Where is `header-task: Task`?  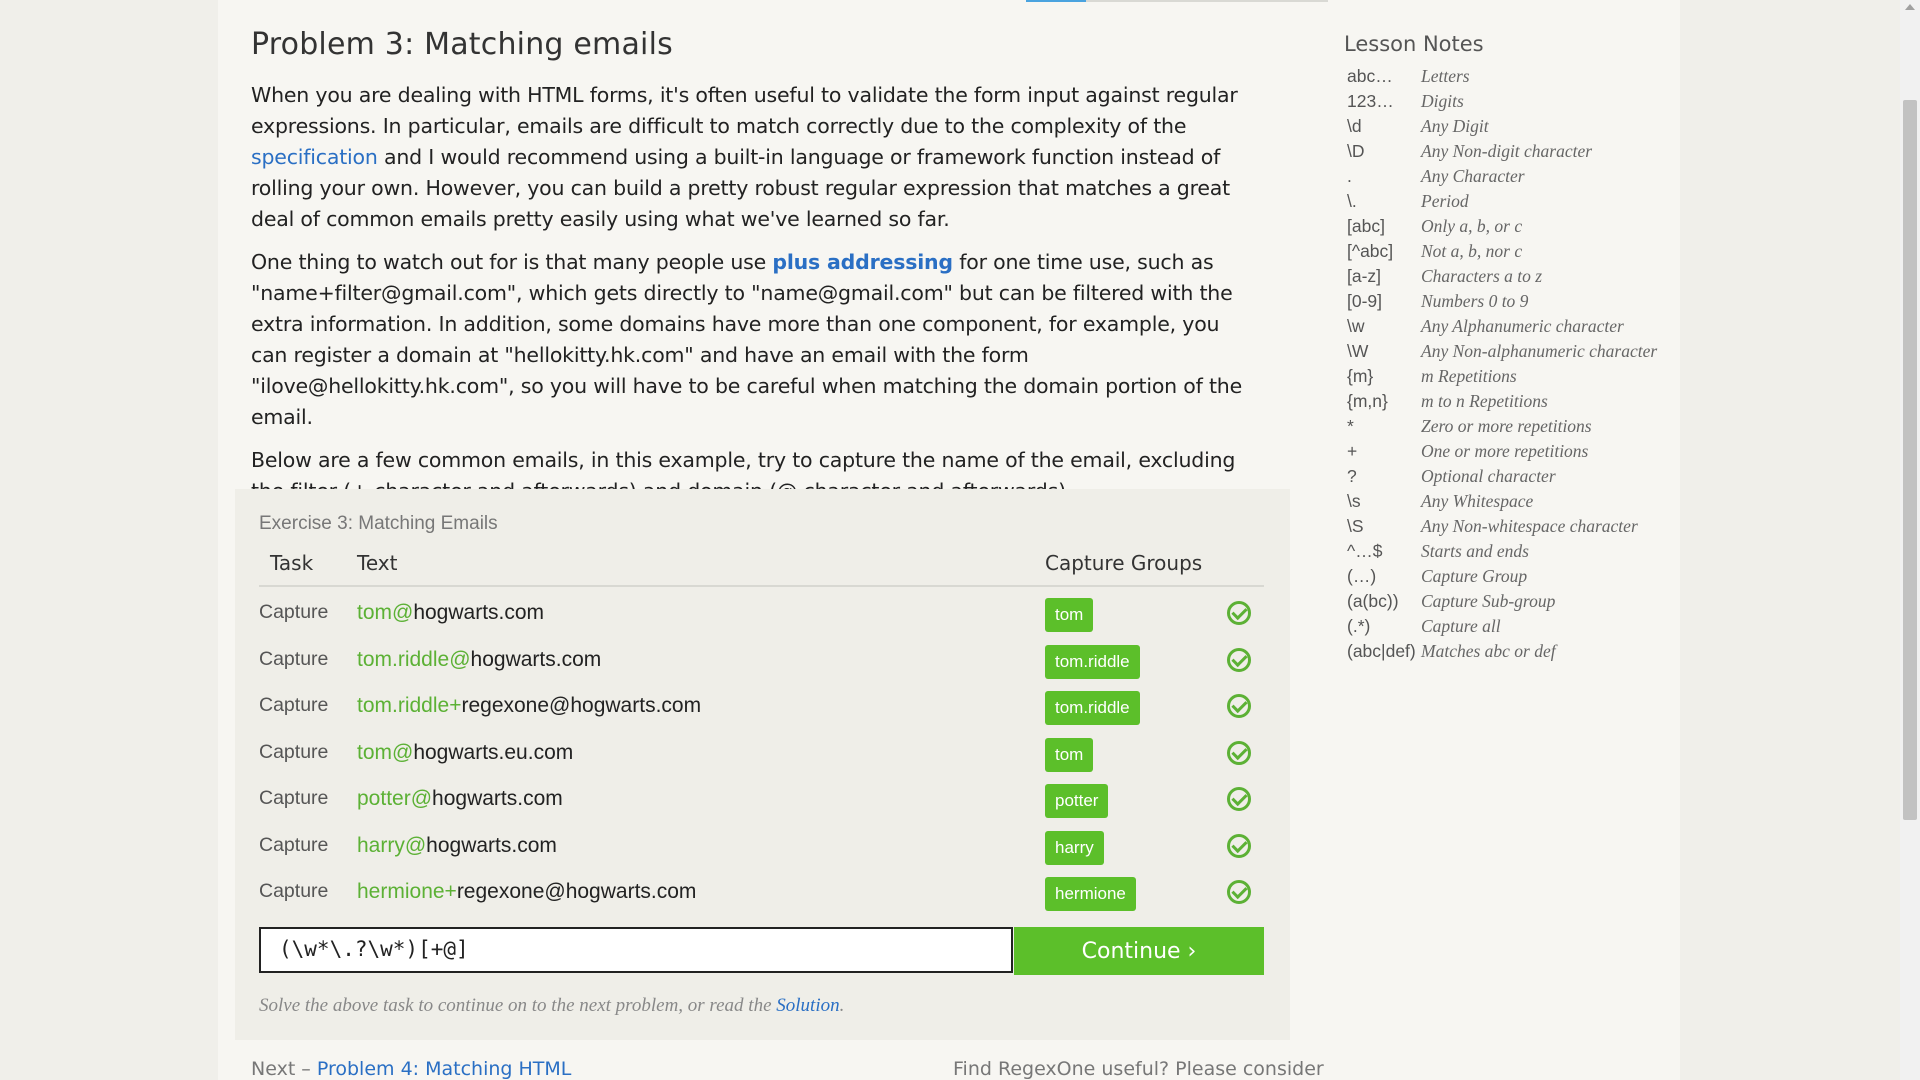
header-task: Task is located at coordinates (292, 563).